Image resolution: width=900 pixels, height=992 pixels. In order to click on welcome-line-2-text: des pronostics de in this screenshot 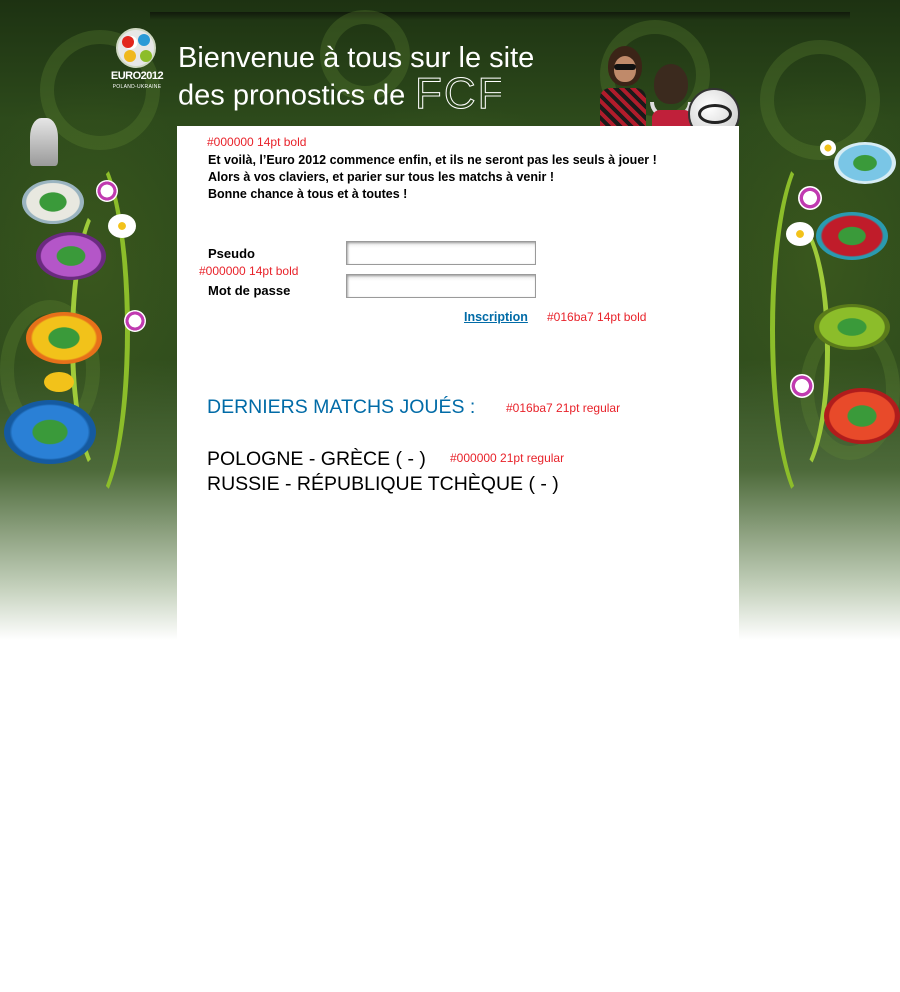, I will do `click(292, 95)`.